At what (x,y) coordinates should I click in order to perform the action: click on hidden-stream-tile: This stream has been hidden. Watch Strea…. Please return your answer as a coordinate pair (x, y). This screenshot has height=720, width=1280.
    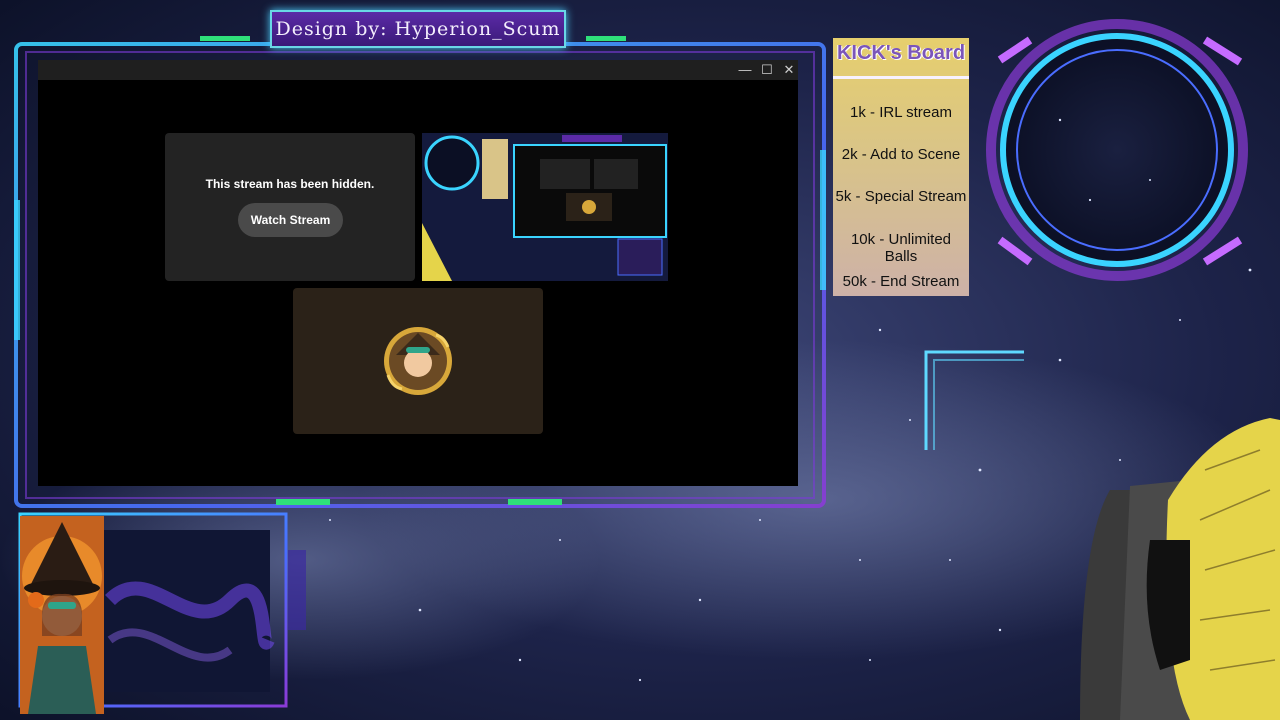
    Looking at the image, I should click on (290, 207).